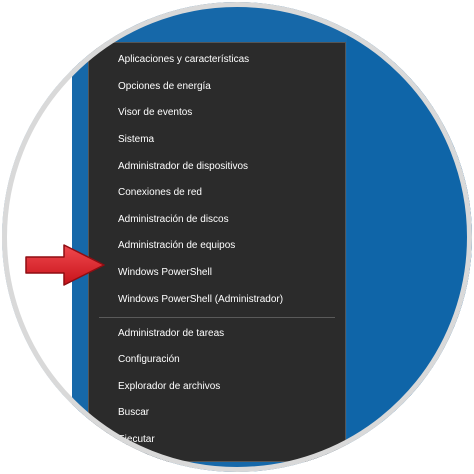 Image resolution: width=474 pixels, height=474 pixels. What do you see at coordinates (37, 237) in the screenshot?
I see `desktop-background-left` at bounding box center [37, 237].